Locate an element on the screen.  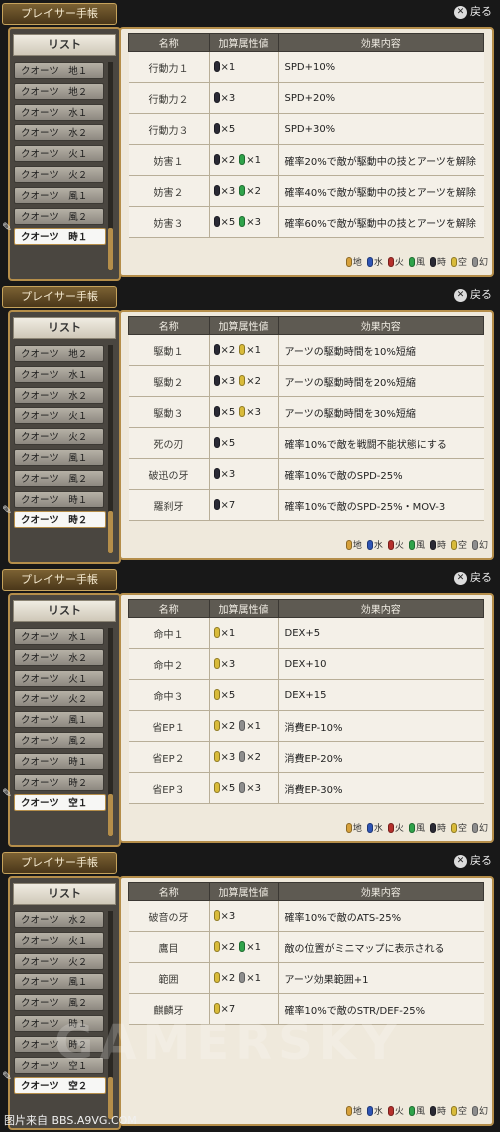
effect-text: 消費EP-10% is located at coordinates (381, 726).